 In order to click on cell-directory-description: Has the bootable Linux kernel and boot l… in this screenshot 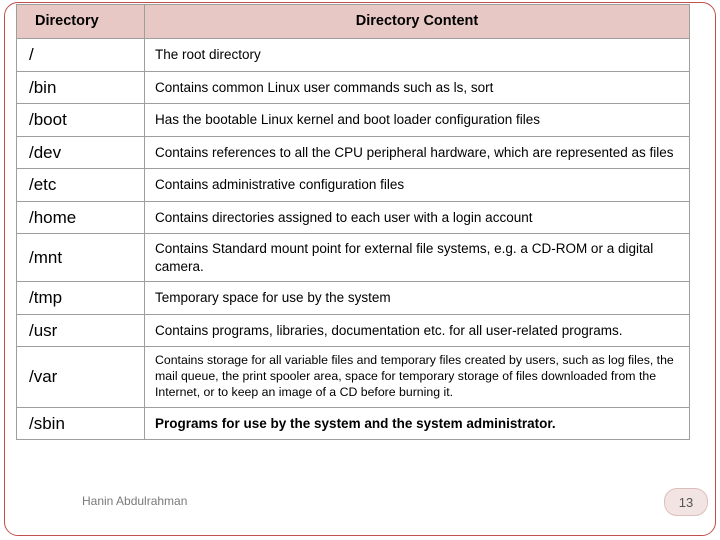, I will do `click(417, 120)`.